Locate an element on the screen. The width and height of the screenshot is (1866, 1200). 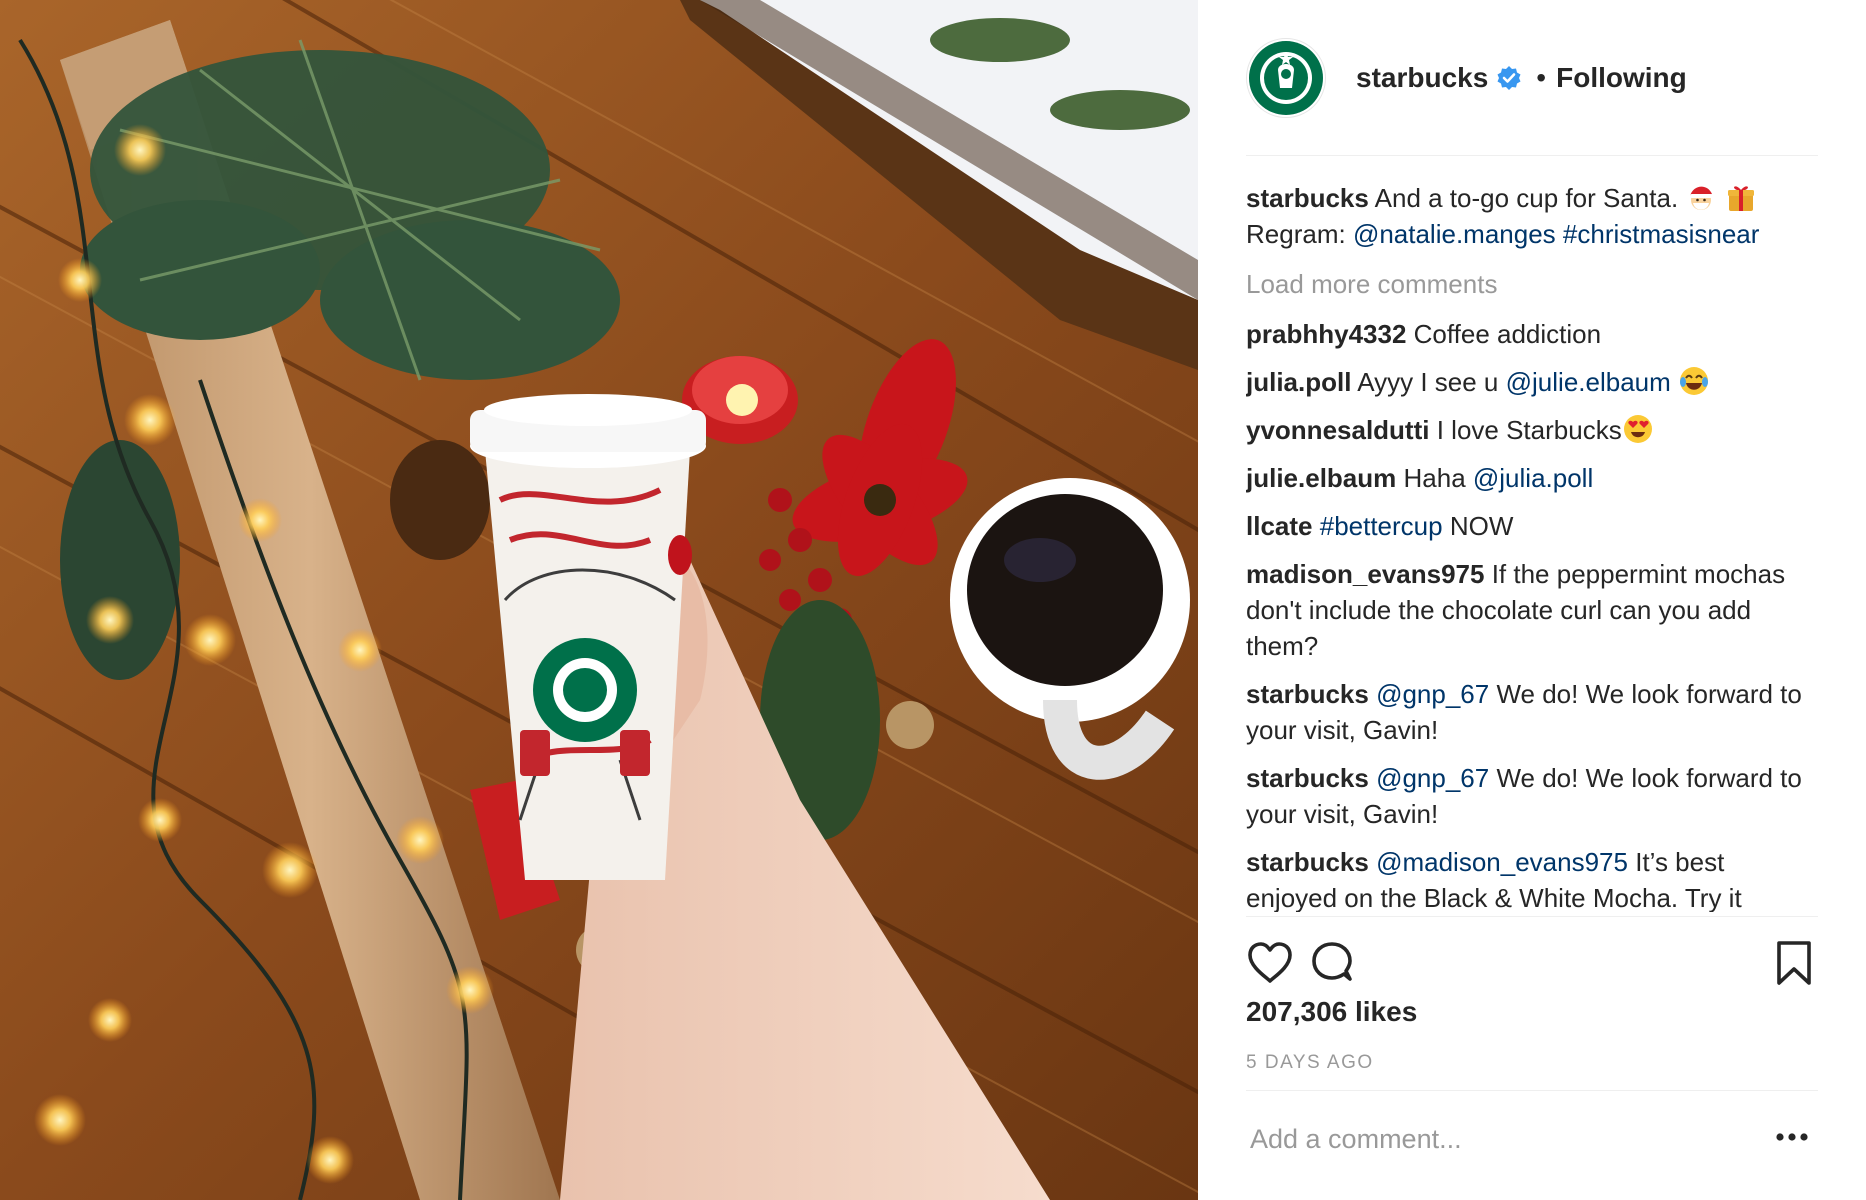
comment-username: julia.poll is located at coordinates (1298, 382).